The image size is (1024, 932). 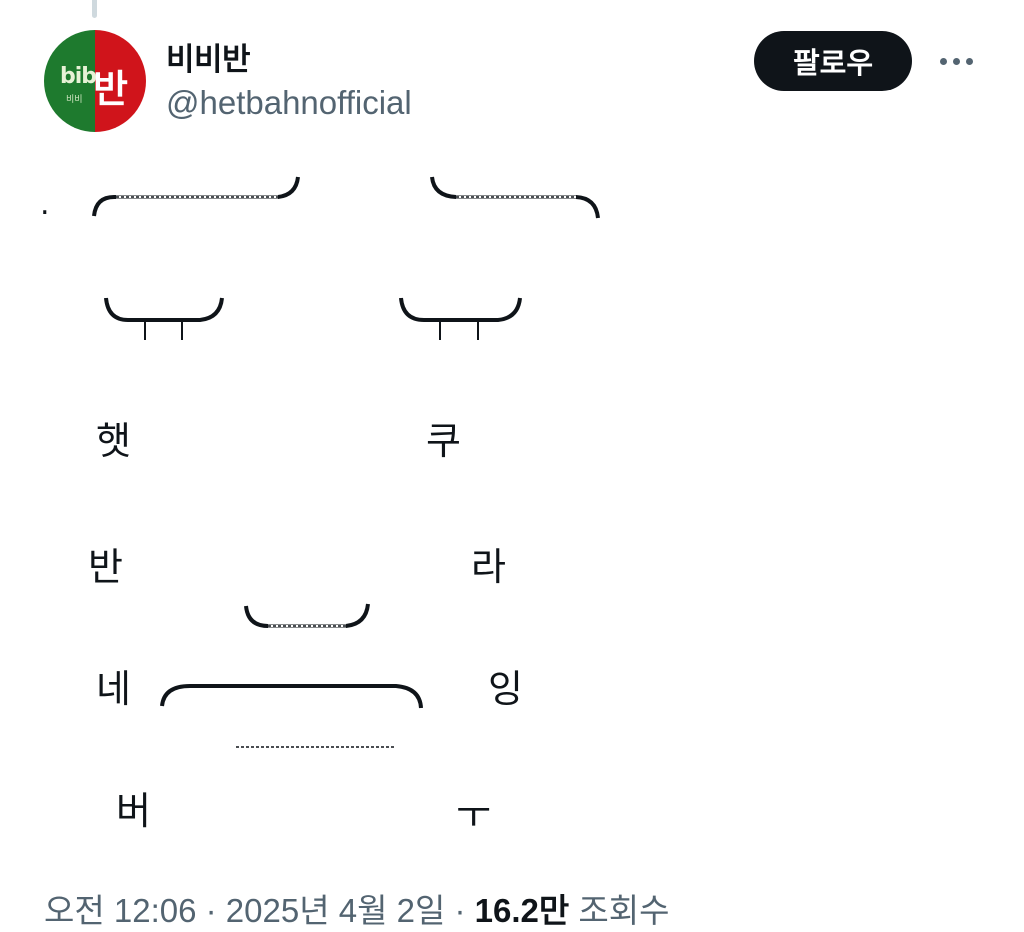 I want to click on art-left-4: 버, so click(x=133, y=811).